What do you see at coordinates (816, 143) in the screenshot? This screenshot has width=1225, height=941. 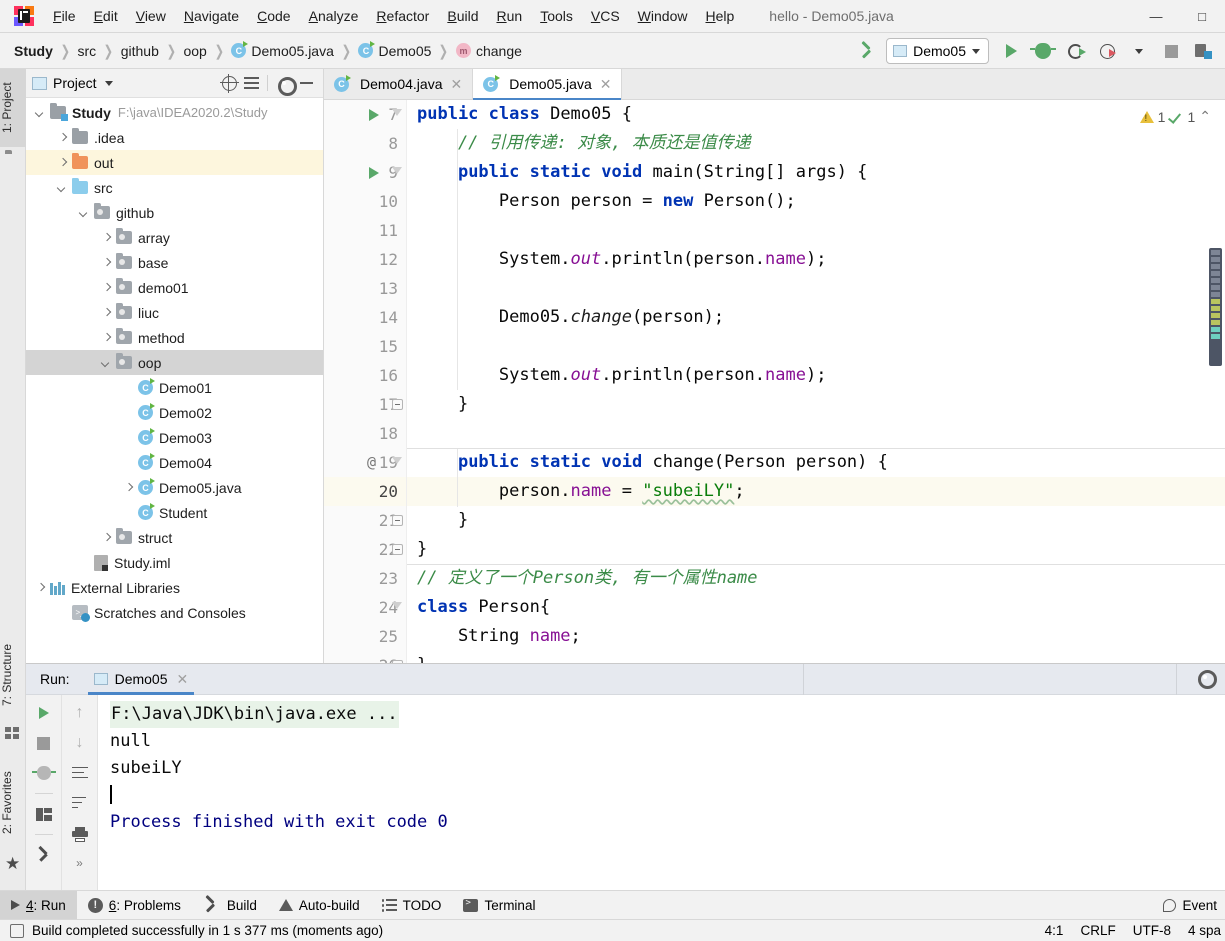 I see `code-line-8: // 引用传递: 对象, 本质还是值传递` at bounding box center [816, 143].